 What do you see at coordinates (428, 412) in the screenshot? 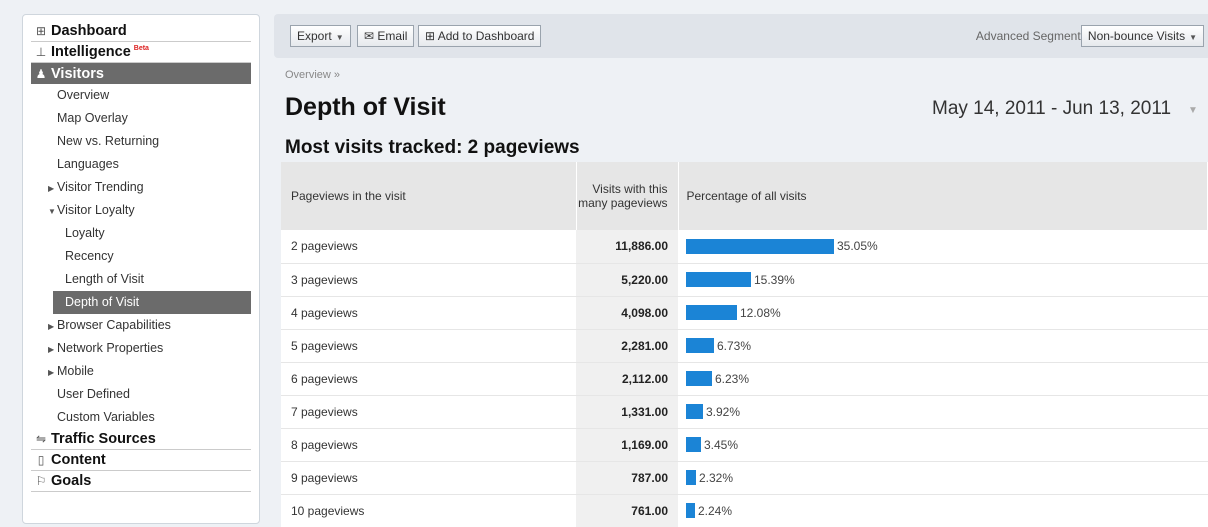
I see `row-label: 7 pageviews` at bounding box center [428, 412].